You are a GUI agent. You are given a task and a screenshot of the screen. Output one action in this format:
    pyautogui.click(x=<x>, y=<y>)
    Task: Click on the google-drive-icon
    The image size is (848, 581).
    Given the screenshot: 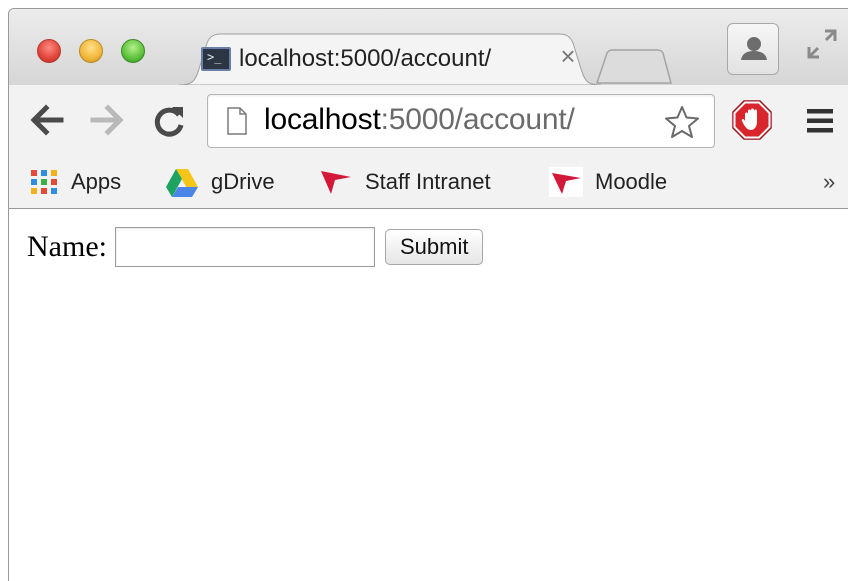 What is the action you would take?
    pyautogui.click(x=182, y=183)
    